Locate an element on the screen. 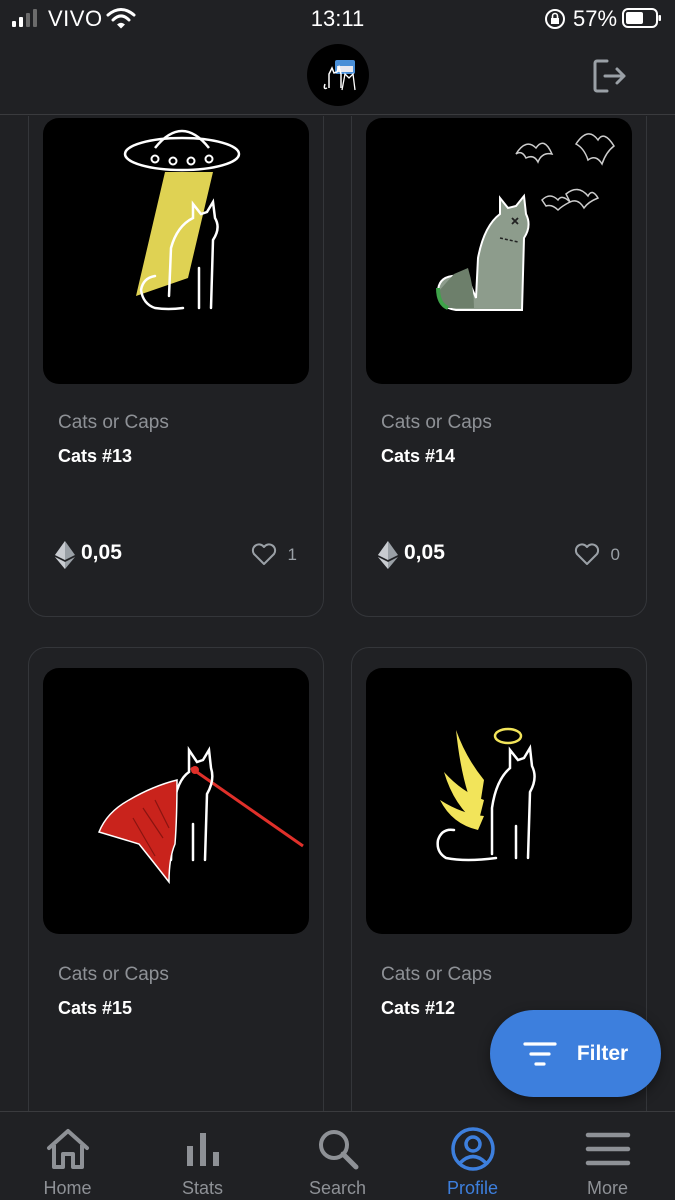  tab-home: Home is located at coordinates (67, 1156).